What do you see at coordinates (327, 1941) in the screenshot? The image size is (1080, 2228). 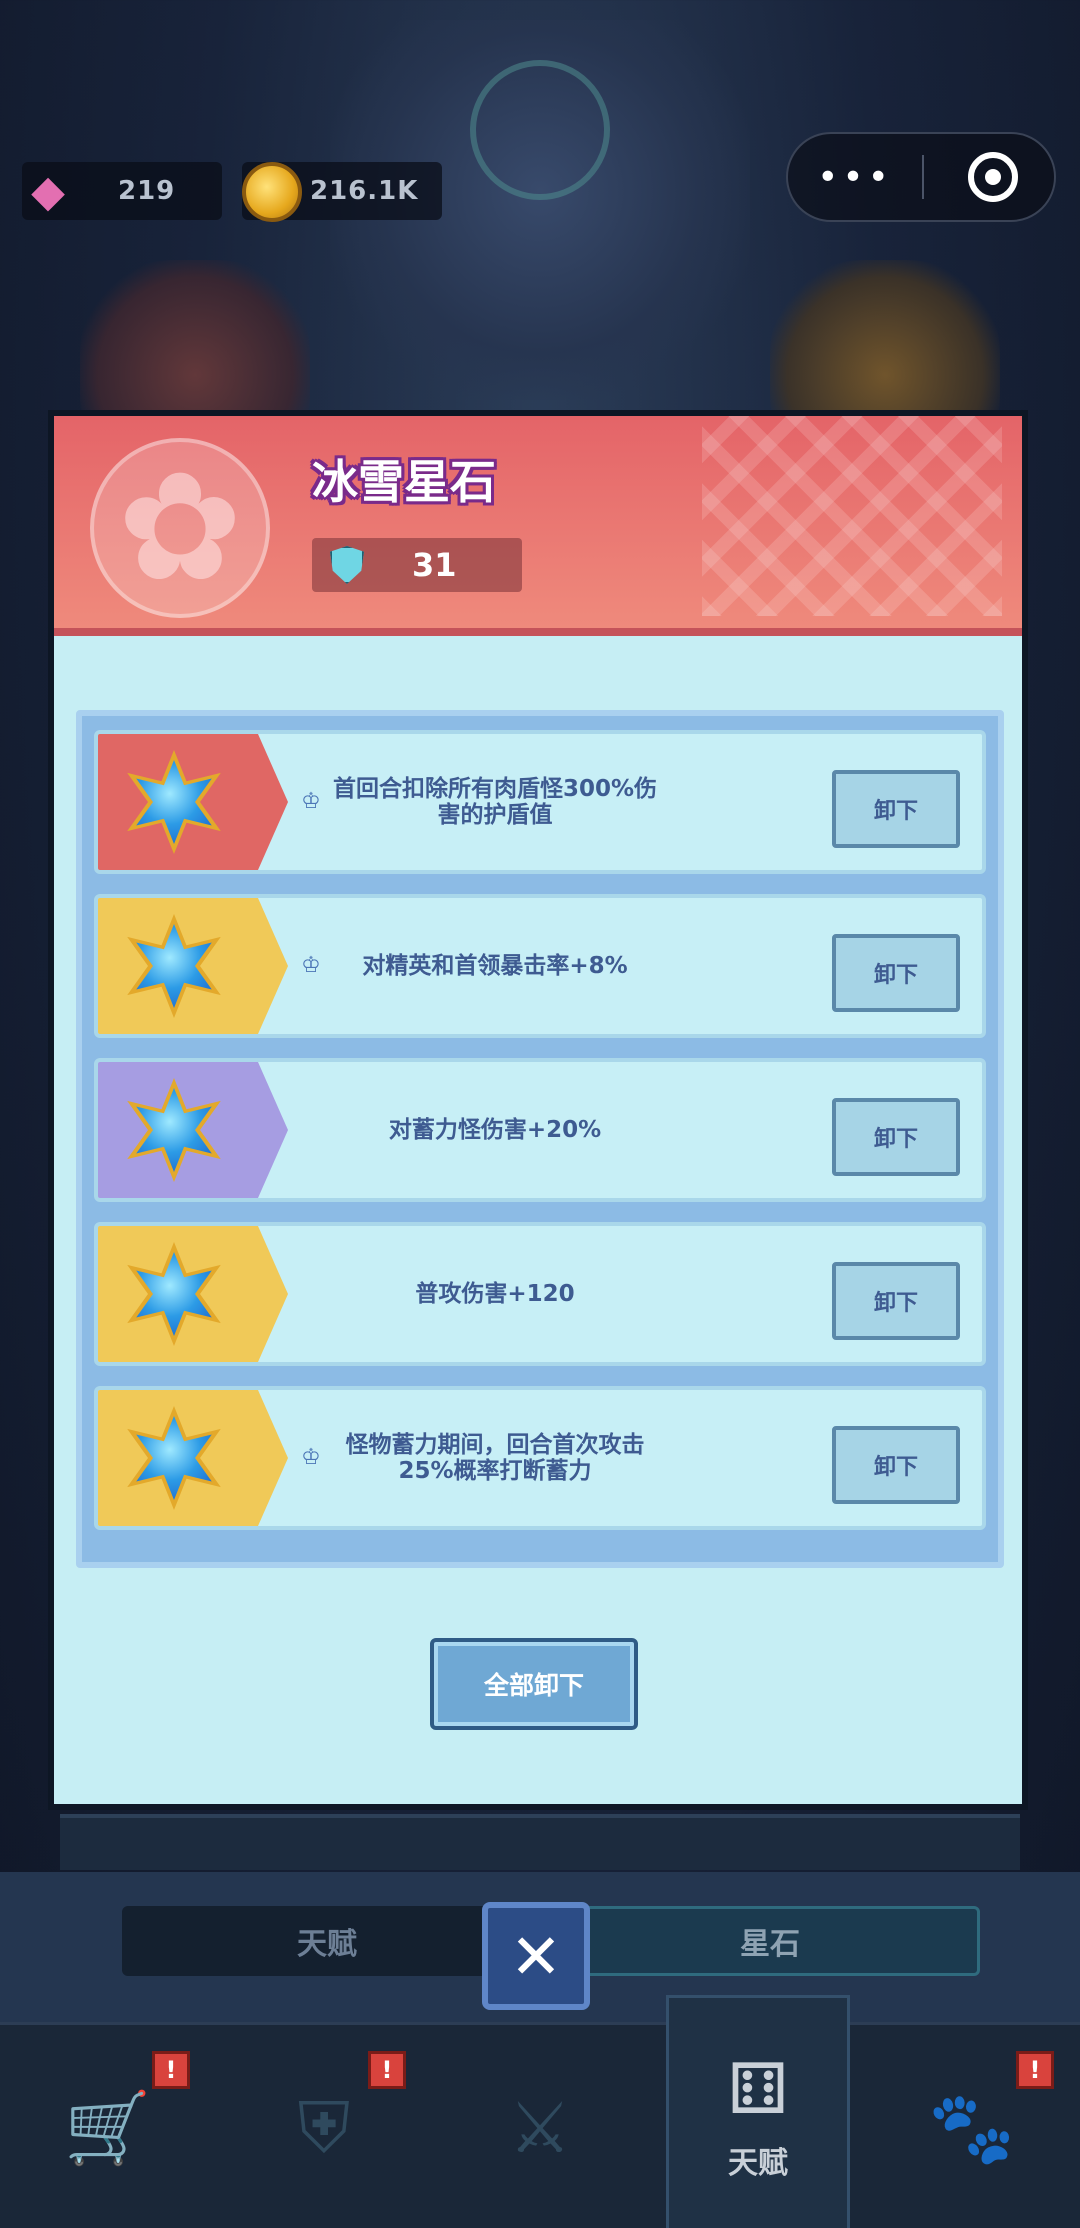 I see `tab-talent: 天赋` at bounding box center [327, 1941].